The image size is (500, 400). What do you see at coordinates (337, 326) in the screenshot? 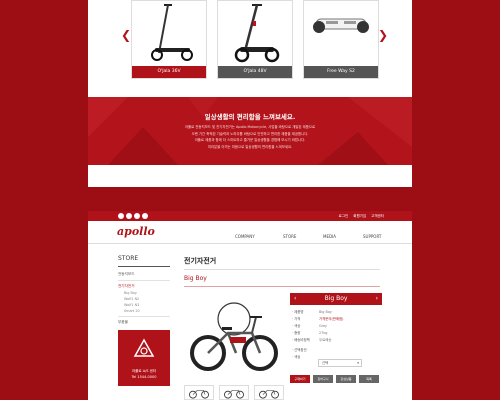
I see `spec-row: · 색상 Grey` at bounding box center [337, 326].